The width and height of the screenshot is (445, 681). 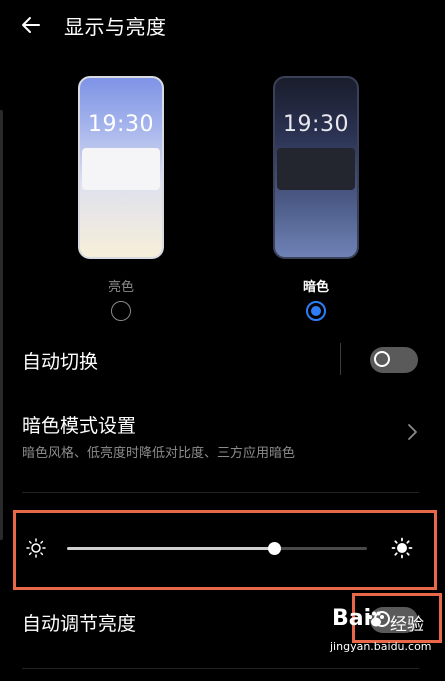 What do you see at coordinates (60, 362) in the screenshot?
I see `auto-switch-label: 自动切换` at bounding box center [60, 362].